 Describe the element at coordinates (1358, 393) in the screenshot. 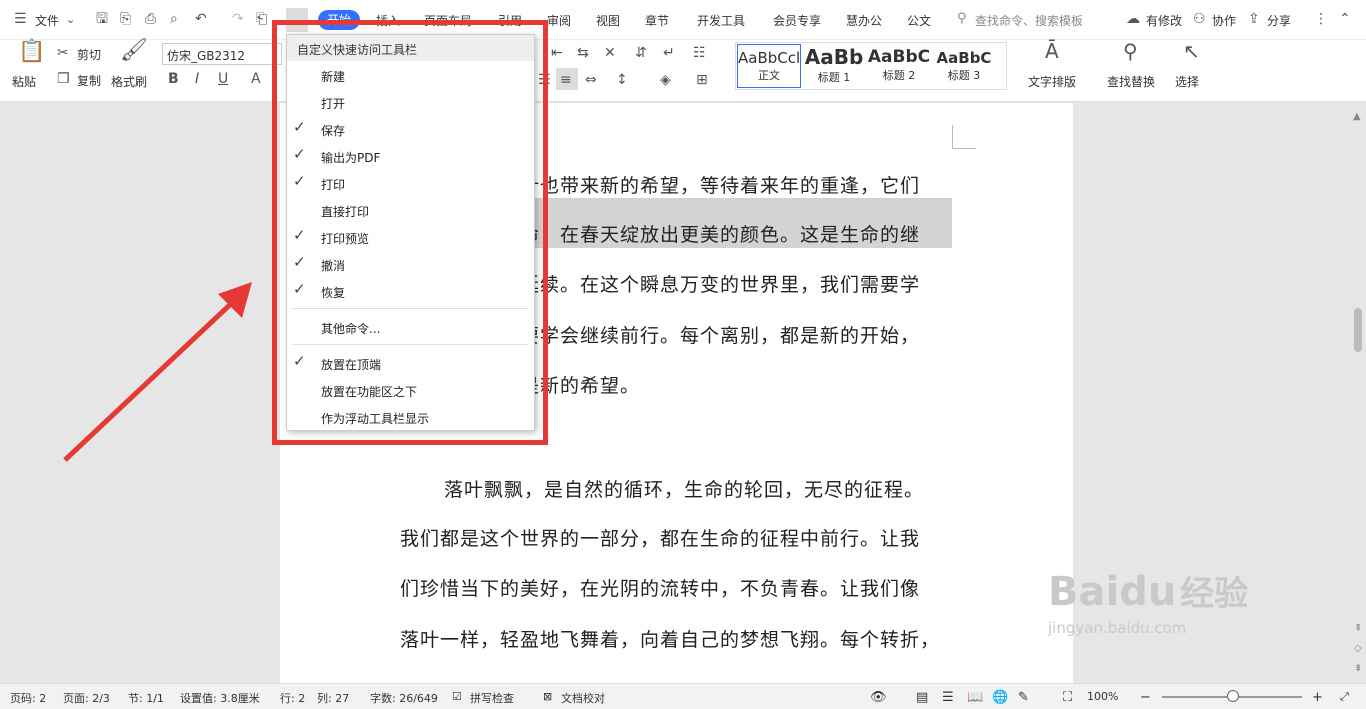

I see `vertical-scrollbar: ▲ ⇞ ◇ ⇟` at that location.